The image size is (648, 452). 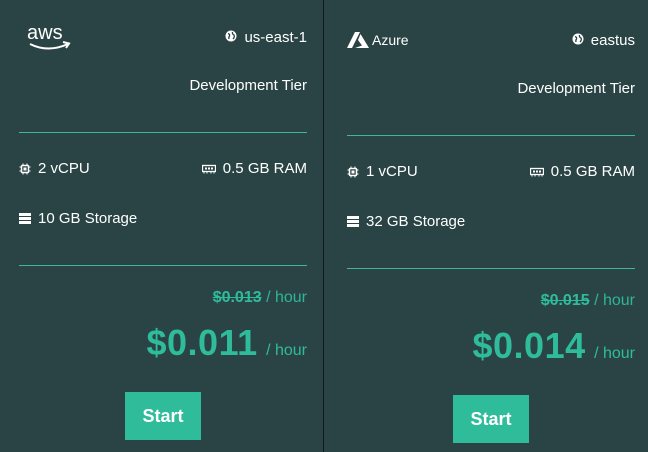 I want to click on cpu-text: 1 vCPU, so click(x=392, y=171).